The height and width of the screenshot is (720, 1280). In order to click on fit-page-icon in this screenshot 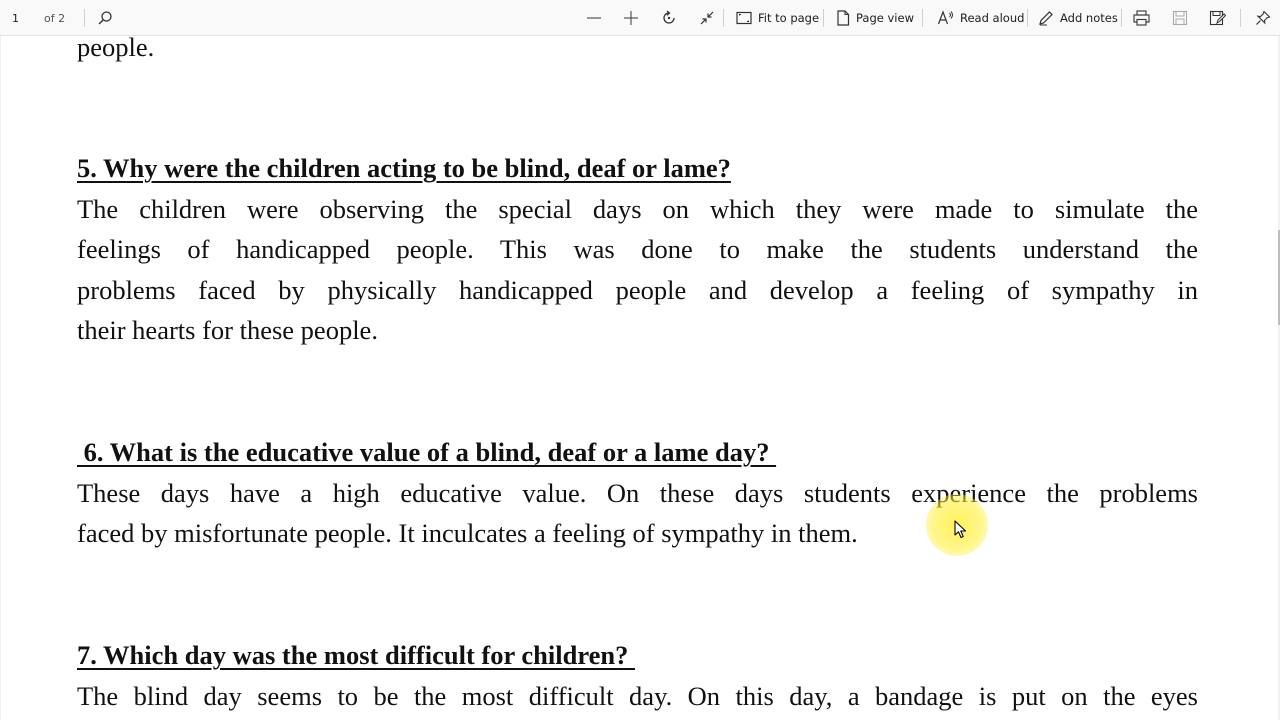, I will do `click(744, 18)`.